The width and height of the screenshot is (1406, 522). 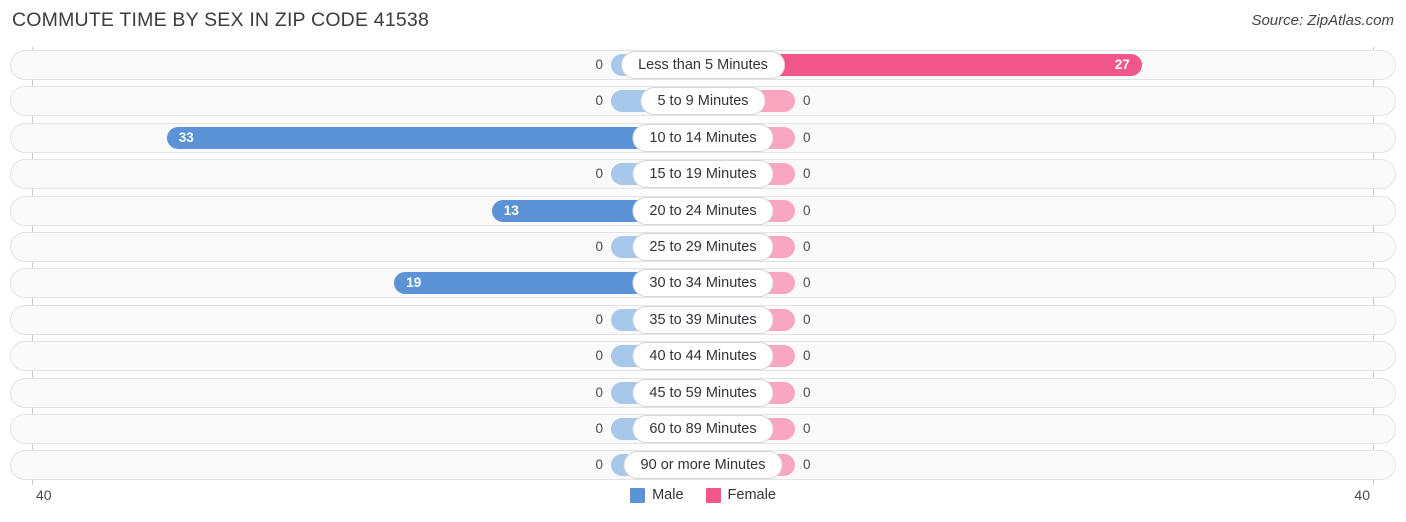 I want to click on row-label-pill: 90 or more Minutes, so click(x=703, y=465).